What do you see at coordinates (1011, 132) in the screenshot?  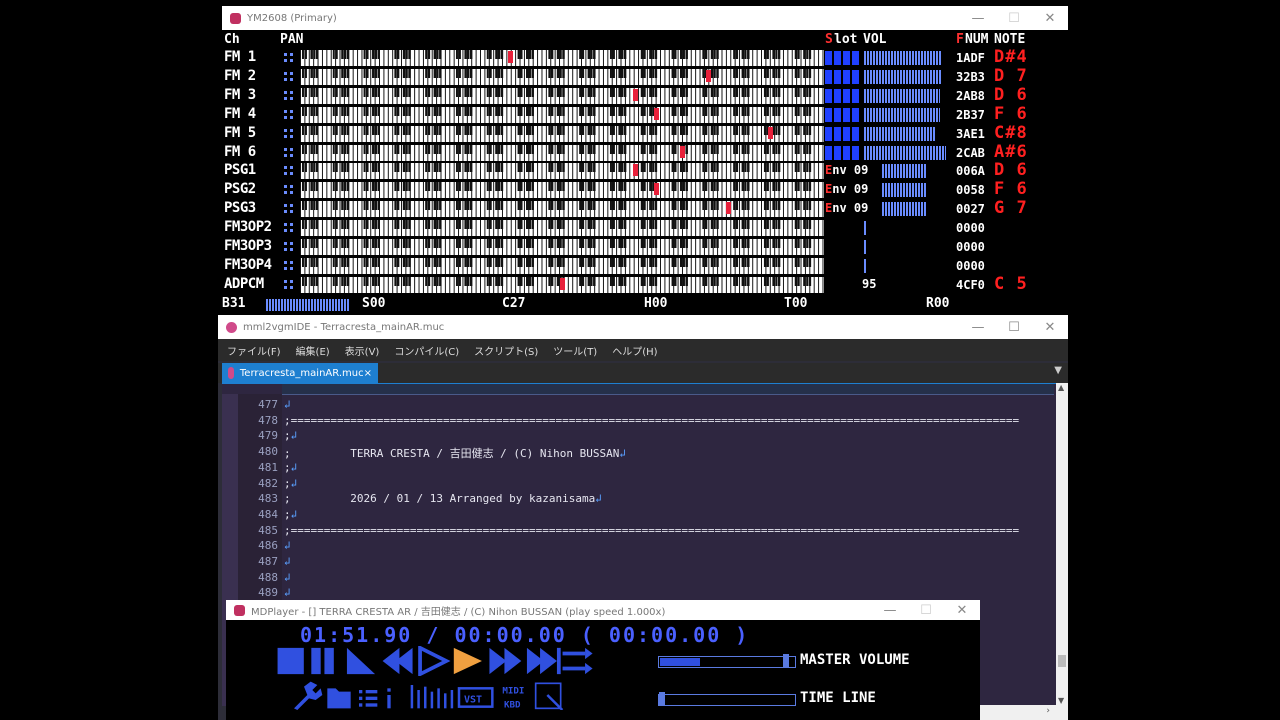 I see `note-value: C#8` at bounding box center [1011, 132].